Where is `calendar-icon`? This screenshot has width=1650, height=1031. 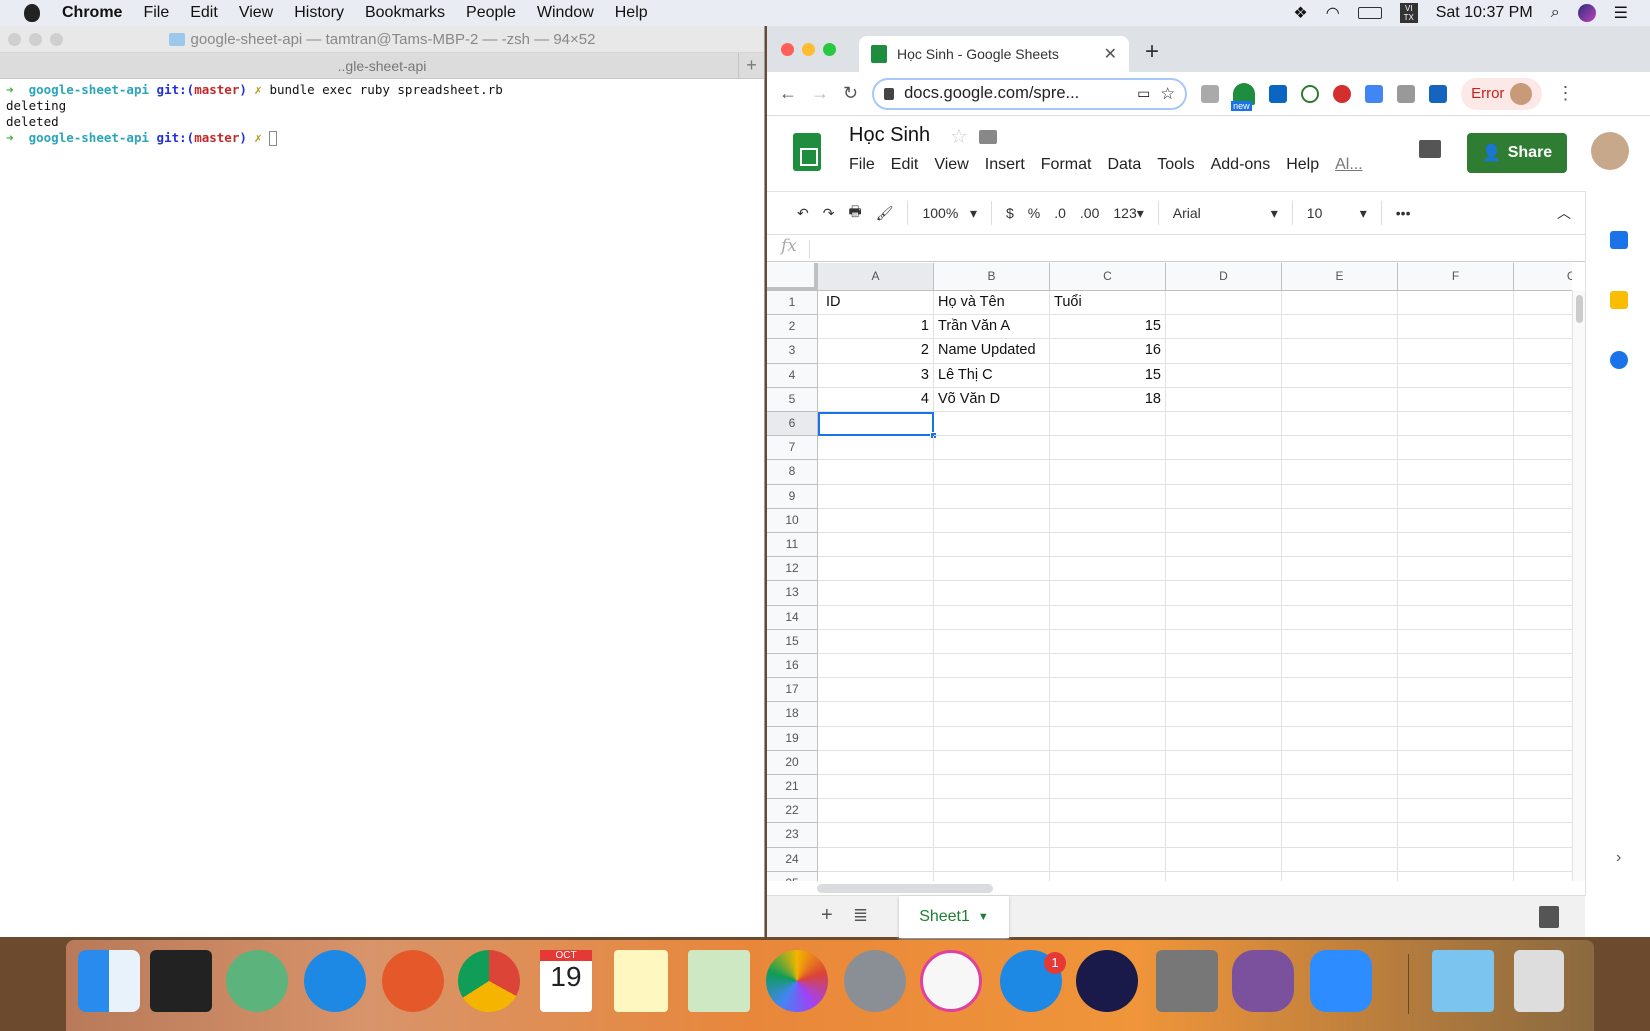
calendar-icon is located at coordinates (1619, 240).